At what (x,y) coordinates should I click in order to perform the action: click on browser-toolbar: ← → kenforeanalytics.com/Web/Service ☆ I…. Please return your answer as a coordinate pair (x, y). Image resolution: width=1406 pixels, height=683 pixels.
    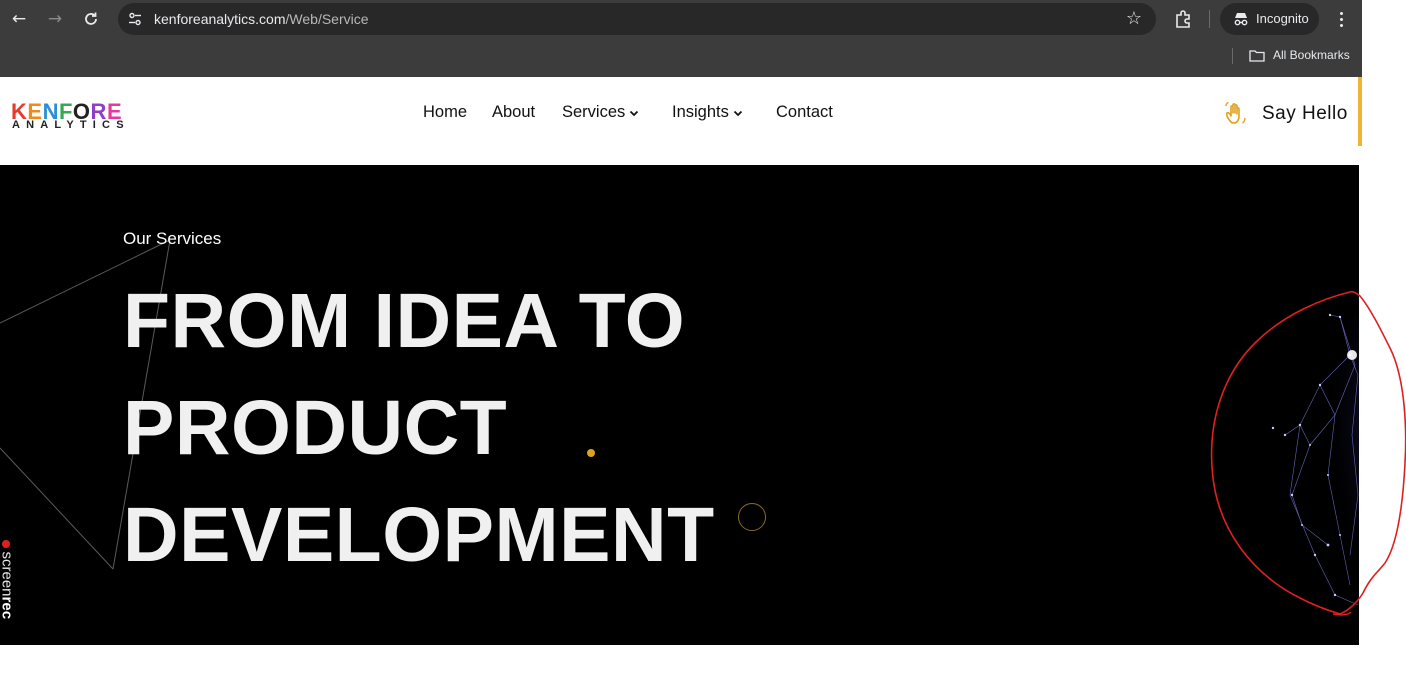
    Looking at the image, I should click on (681, 19).